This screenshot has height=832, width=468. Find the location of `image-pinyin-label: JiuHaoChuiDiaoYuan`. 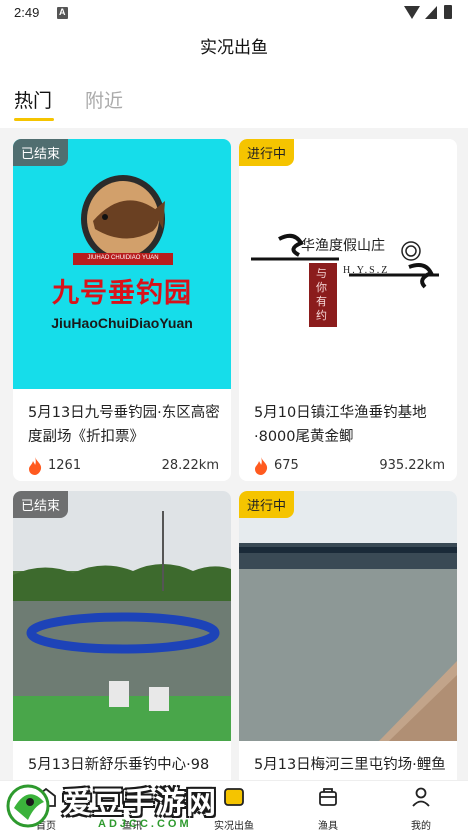

image-pinyin-label: JiuHaoChuiDiaoYuan is located at coordinates (122, 323).